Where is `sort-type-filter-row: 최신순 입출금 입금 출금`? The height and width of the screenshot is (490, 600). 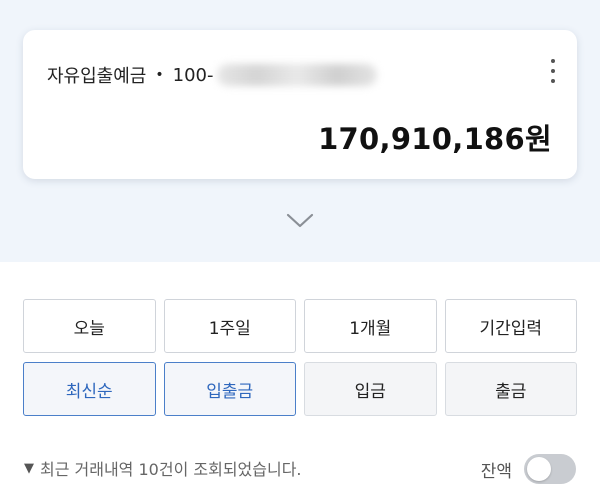
sort-type-filter-row: 최신순 입출금 입금 출금 is located at coordinates (300, 389).